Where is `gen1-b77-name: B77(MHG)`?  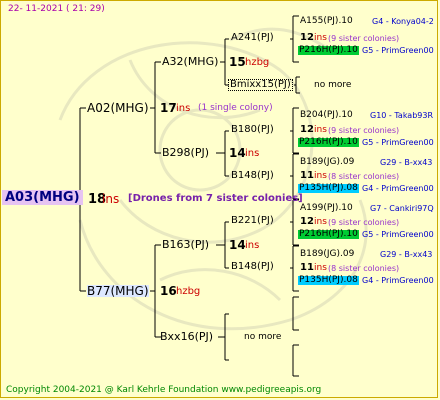
gen1-b77-name: B77(MHG) is located at coordinates (118, 291).